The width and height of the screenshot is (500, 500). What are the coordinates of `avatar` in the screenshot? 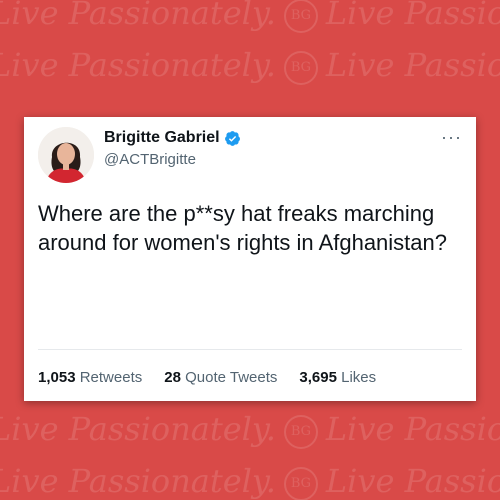 It's located at (66, 155).